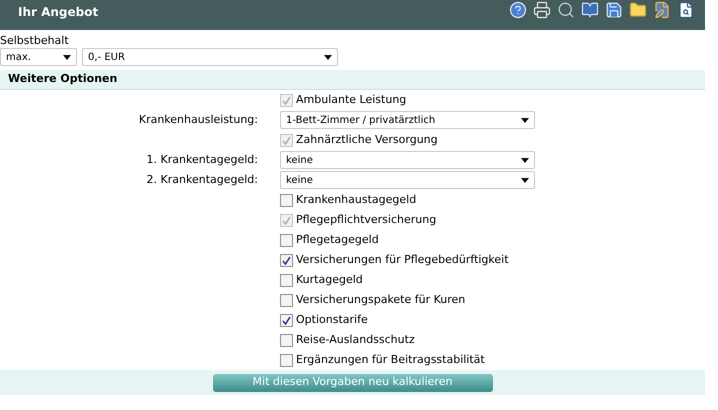 Image resolution: width=718 pixels, height=410 pixels. What do you see at coordinates (662, 10) in the screenshot?
I see `document-pencil-icon` at bounding box center [662, 10].